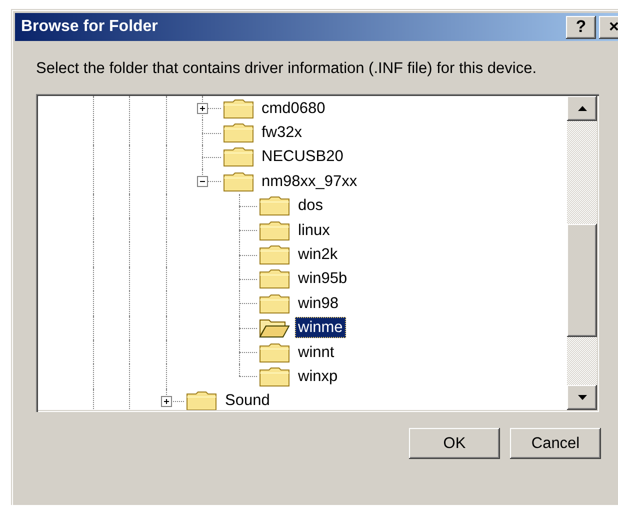  What do you see at coordinates (318, 255) in the screenshot?
I see `folder-item: win2k` at bounding box center [318, 255].